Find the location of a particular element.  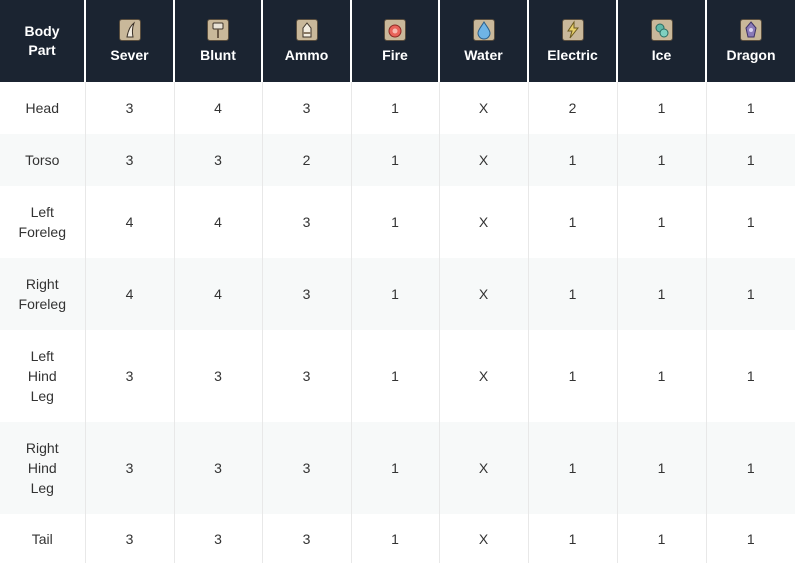

body-part-cell: Right Hind Leg is located at coordinates (43, 468).